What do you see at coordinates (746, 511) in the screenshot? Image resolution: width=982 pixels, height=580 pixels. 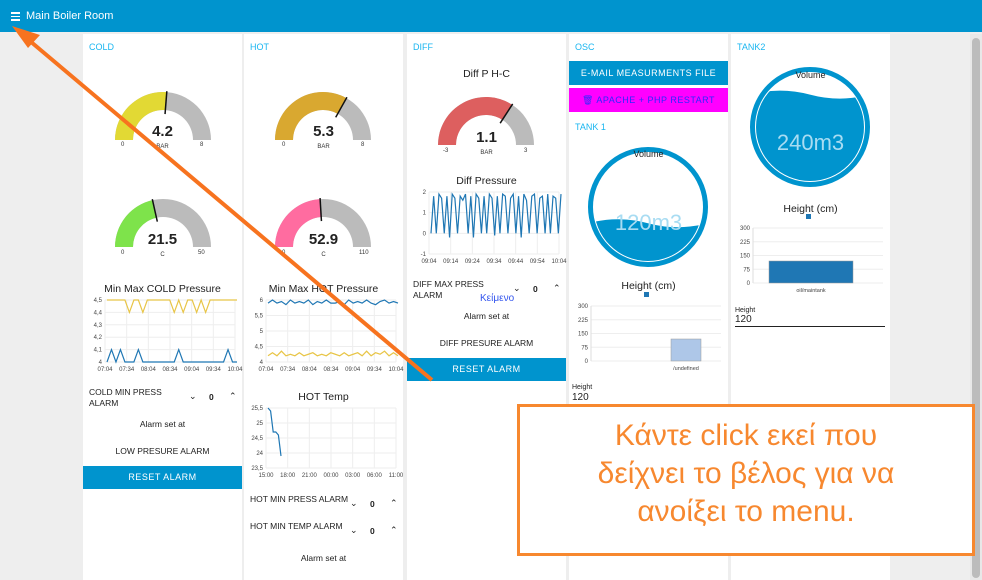 I see `annotation-line: ανοίξει το menu.` at bounding box center [746, 511].